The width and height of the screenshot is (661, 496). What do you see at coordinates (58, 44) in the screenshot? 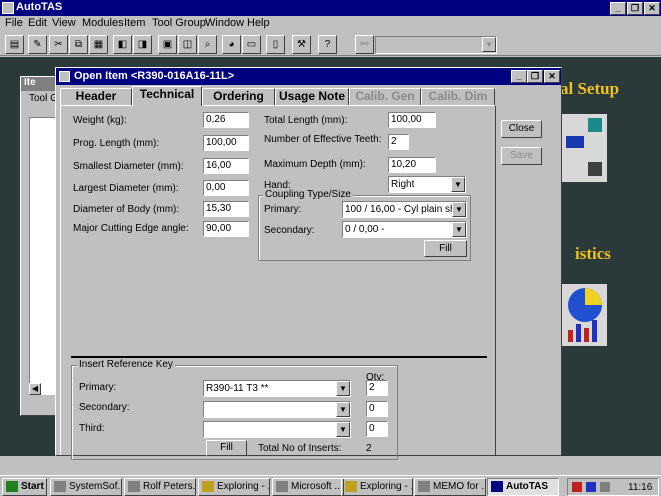
I see `cut-icon: ✂` at bounding box center [58, 44].